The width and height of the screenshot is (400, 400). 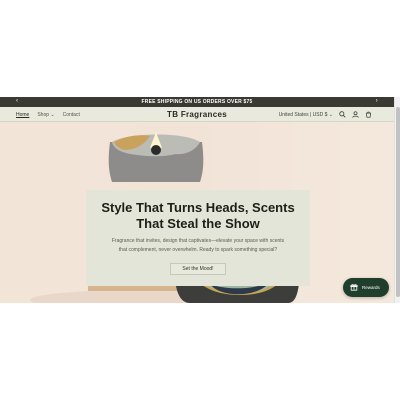 What do you see at coordinates (354, 287) in the screenshot?
I see `gift-icon` at bounding box center [354, 287].